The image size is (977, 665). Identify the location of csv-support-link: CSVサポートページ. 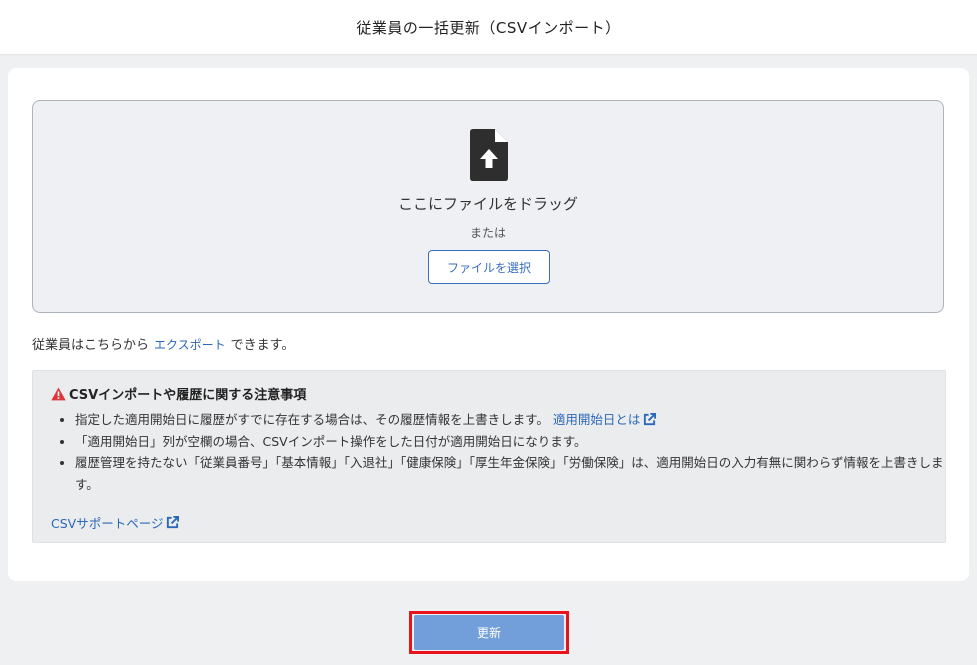
(115, 522).